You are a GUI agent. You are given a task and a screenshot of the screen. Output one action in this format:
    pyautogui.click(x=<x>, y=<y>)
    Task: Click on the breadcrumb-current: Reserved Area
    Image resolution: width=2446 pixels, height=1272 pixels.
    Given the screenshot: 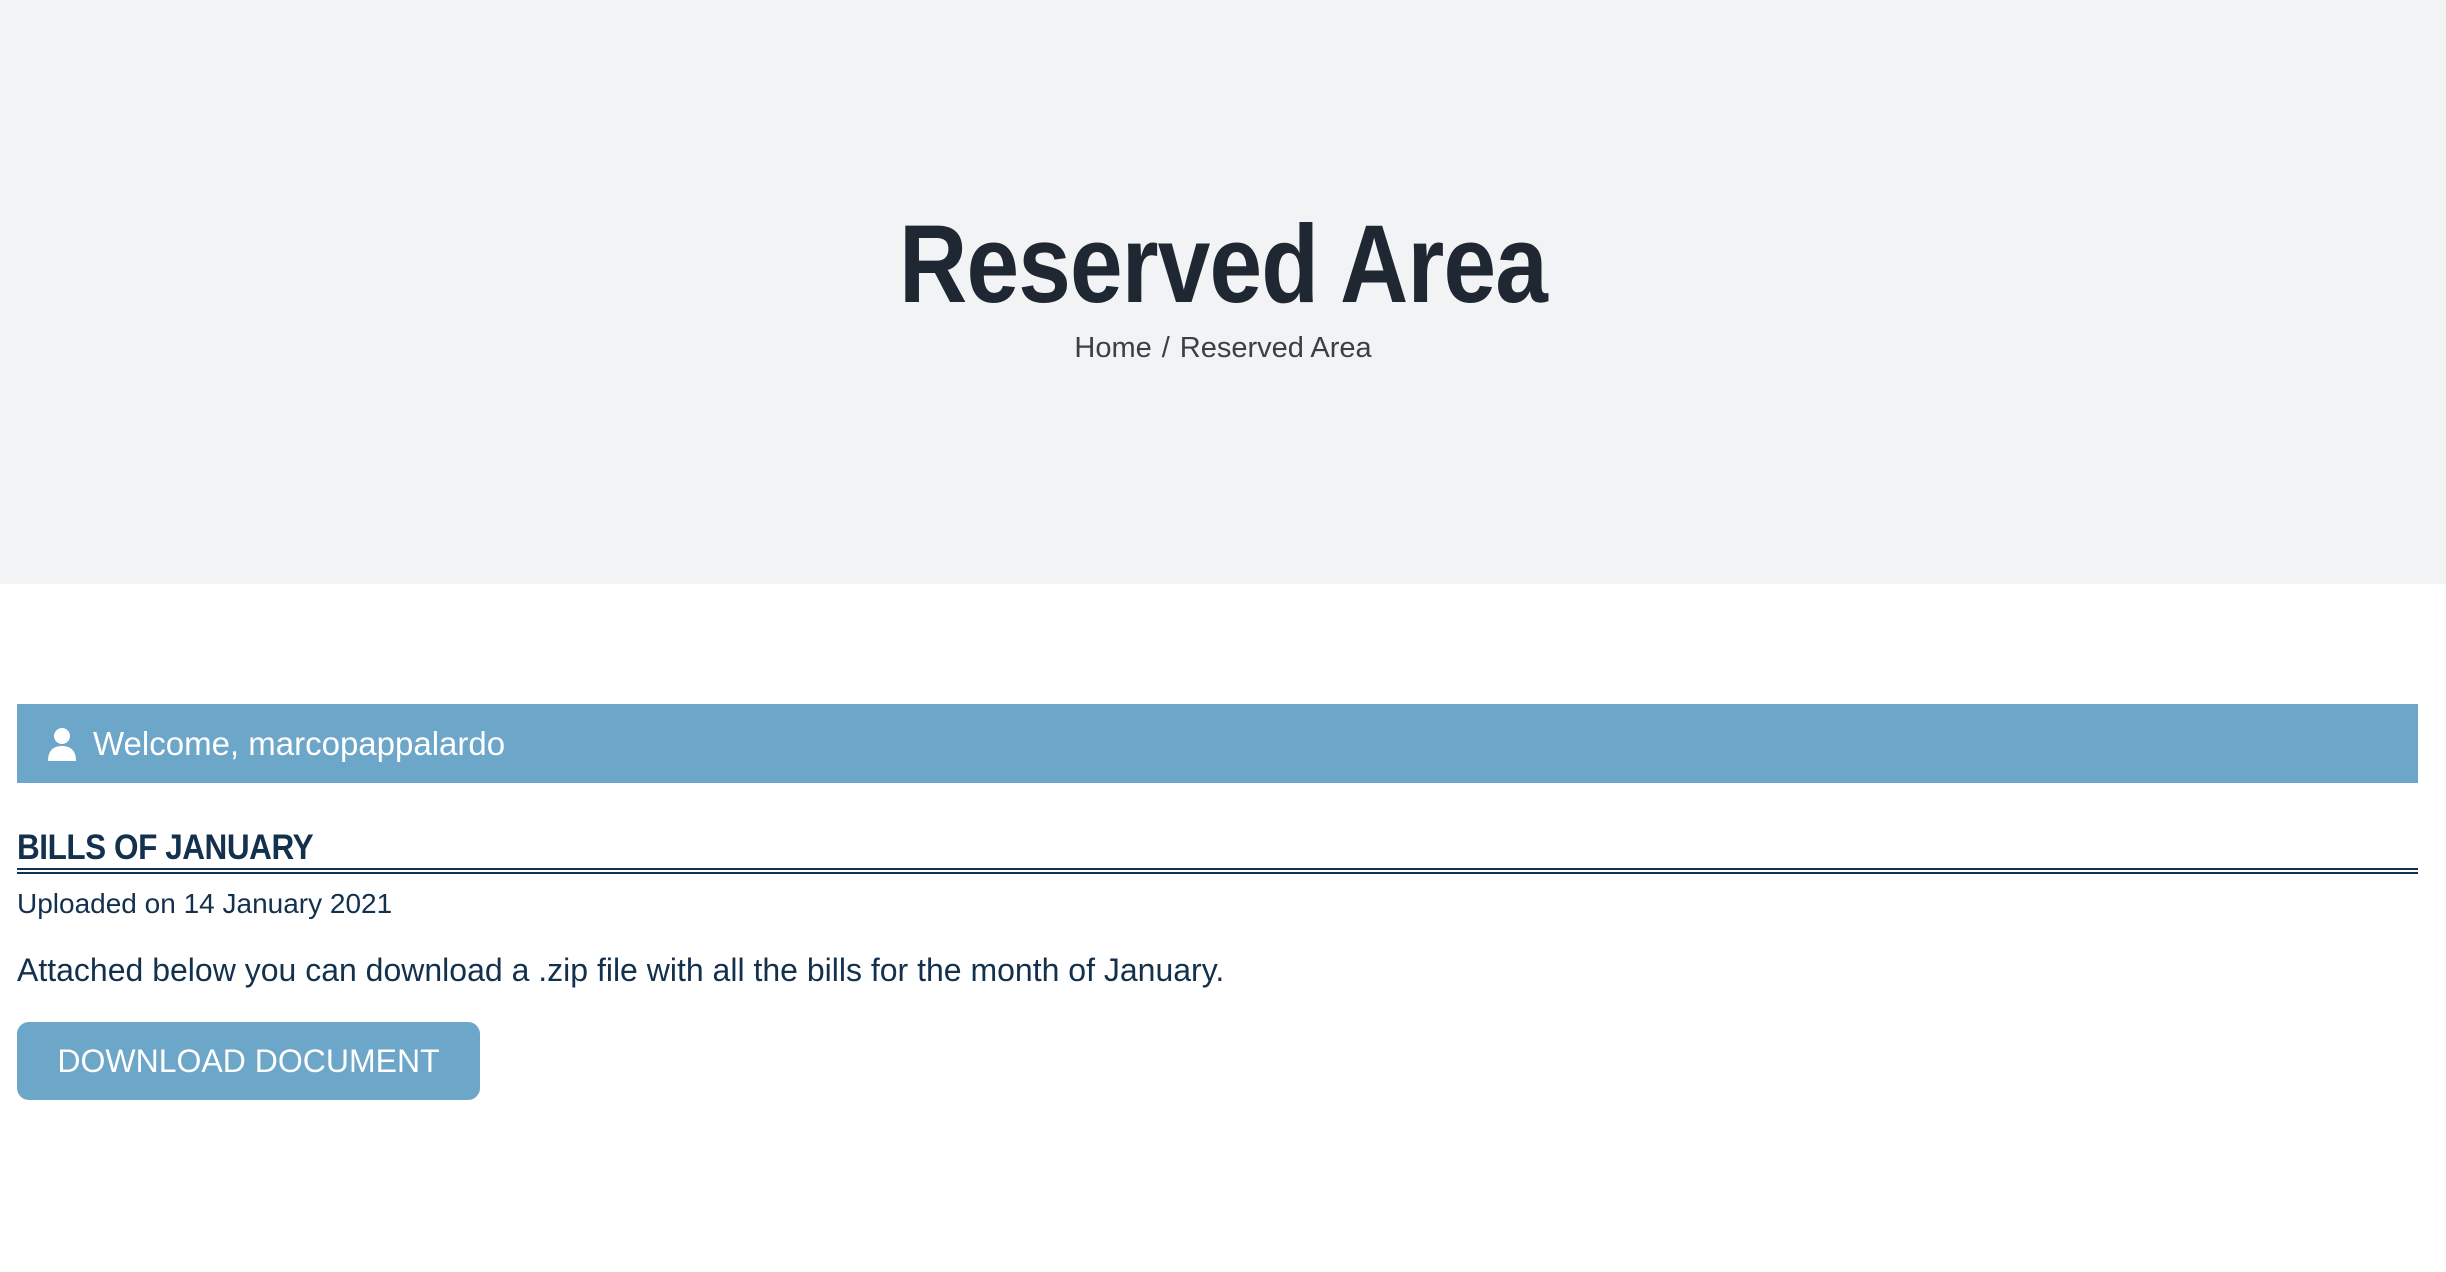 What is the action you would take?
    pyautogui.click(x=1275, y=348)
    